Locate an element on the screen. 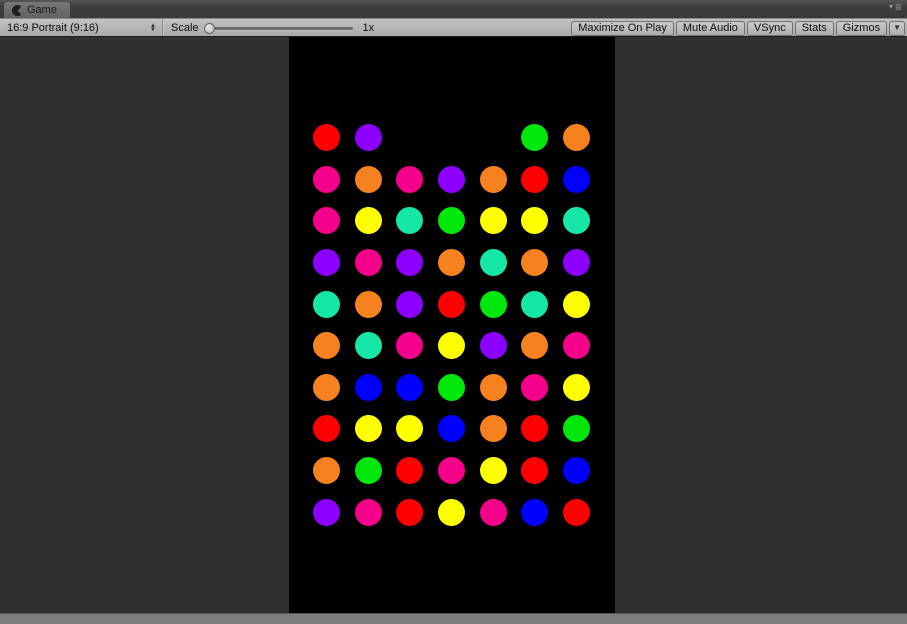 The image size is (907, 624). scale-slider is located at coordinates (278, 27).